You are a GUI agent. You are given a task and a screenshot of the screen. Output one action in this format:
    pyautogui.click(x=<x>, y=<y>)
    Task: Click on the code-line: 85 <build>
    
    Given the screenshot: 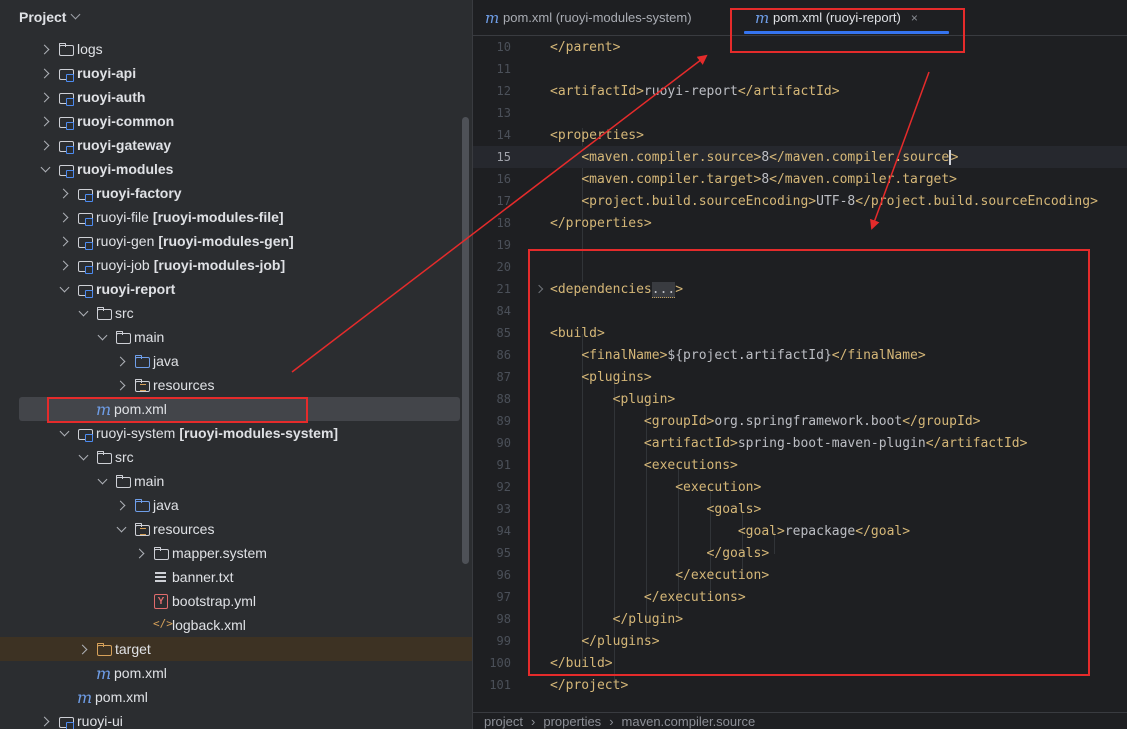 What is the action you would take?
    pyautogui.click(x=800, y=333)
    